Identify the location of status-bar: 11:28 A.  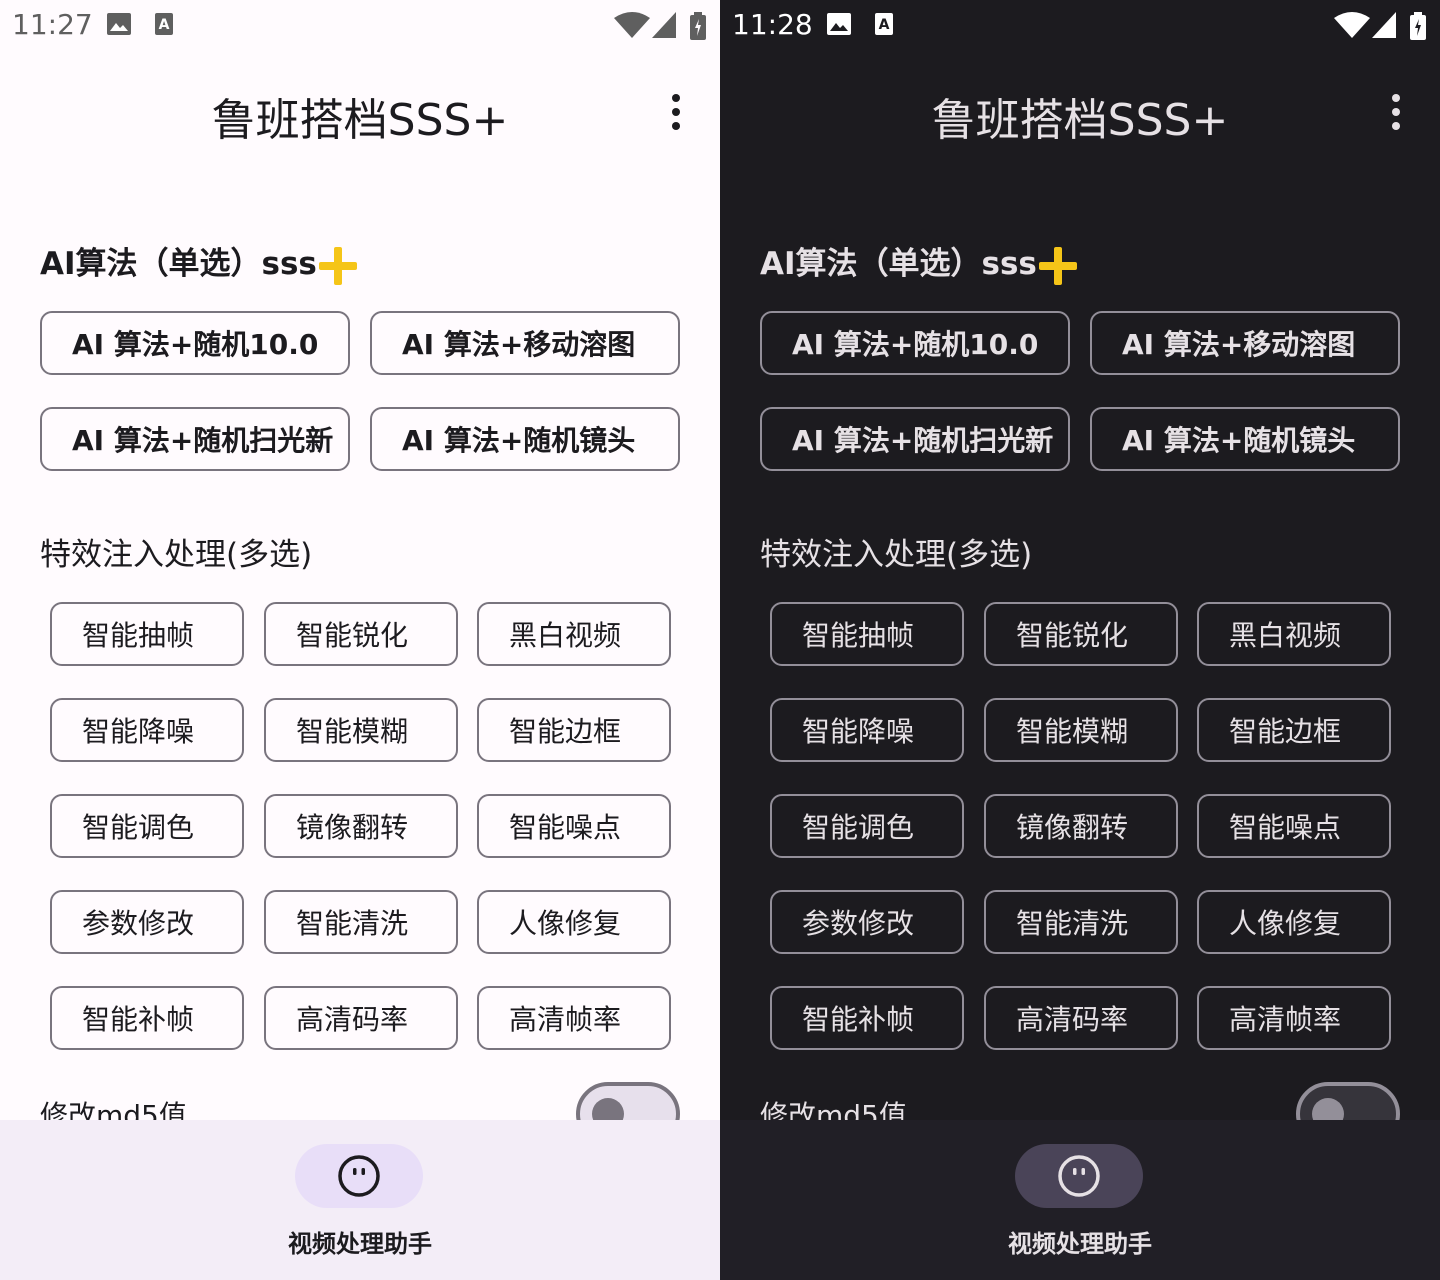
(1080, 25).